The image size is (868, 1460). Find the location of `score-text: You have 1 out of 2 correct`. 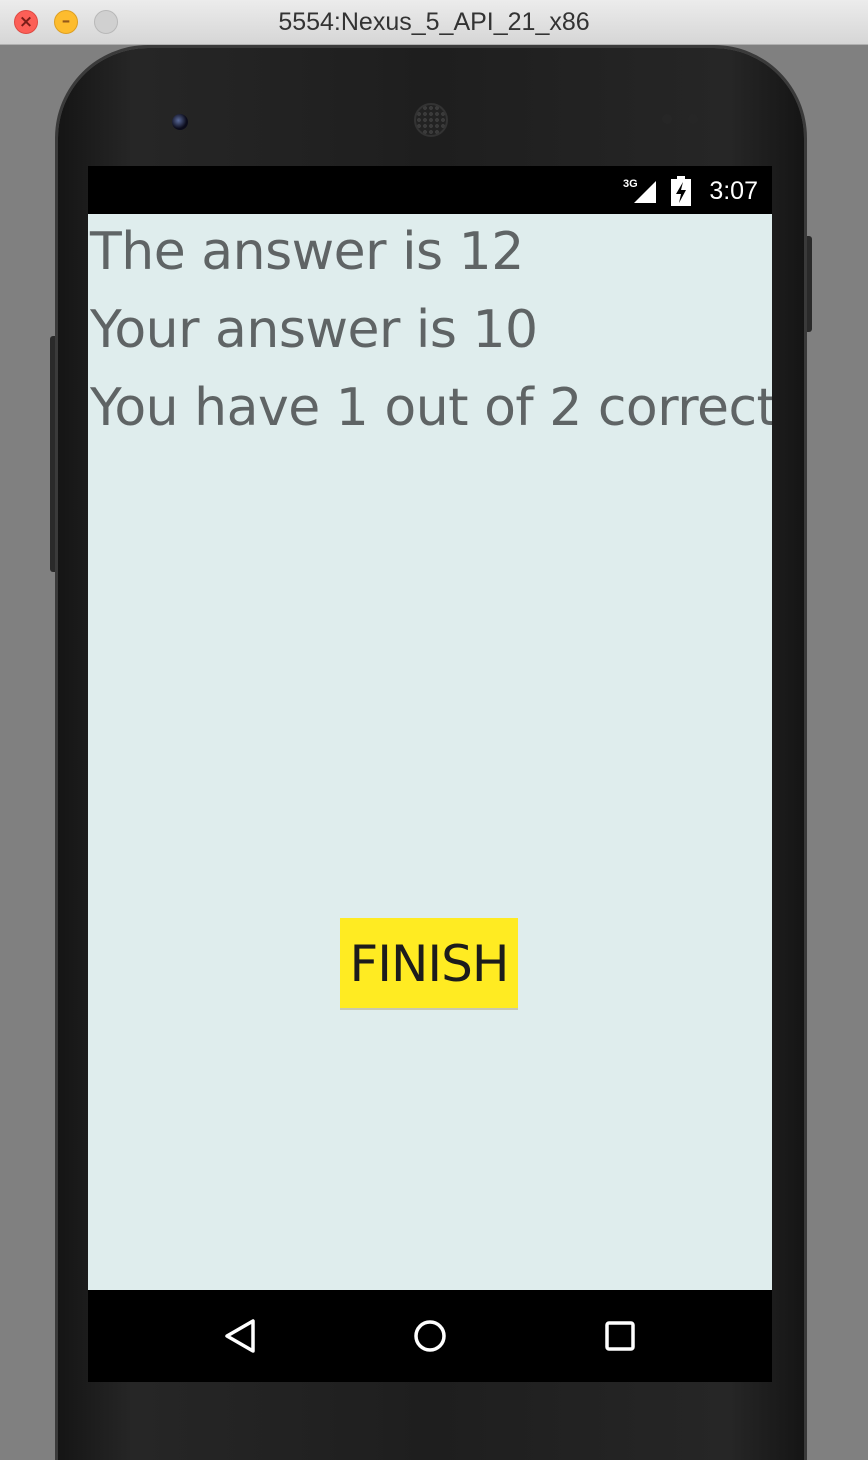

score-text: You have 1 out of 2 correct is located at coordinates (431, 408).